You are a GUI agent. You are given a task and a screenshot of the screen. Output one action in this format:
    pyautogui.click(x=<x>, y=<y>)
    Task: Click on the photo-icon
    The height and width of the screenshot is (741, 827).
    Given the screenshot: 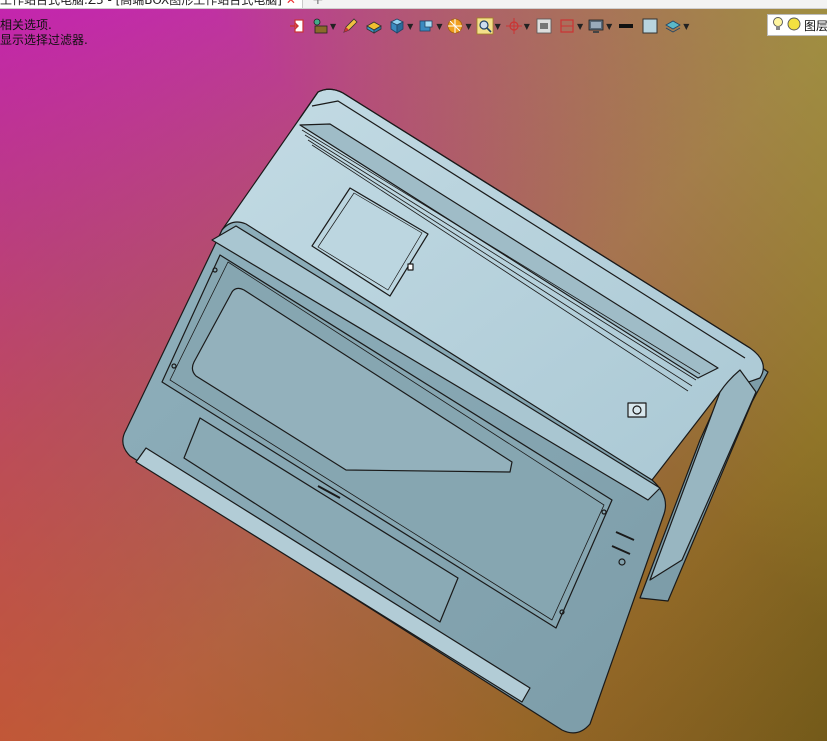 What is the action you would take?
    pyautogui.click(x=544, y=26)
    